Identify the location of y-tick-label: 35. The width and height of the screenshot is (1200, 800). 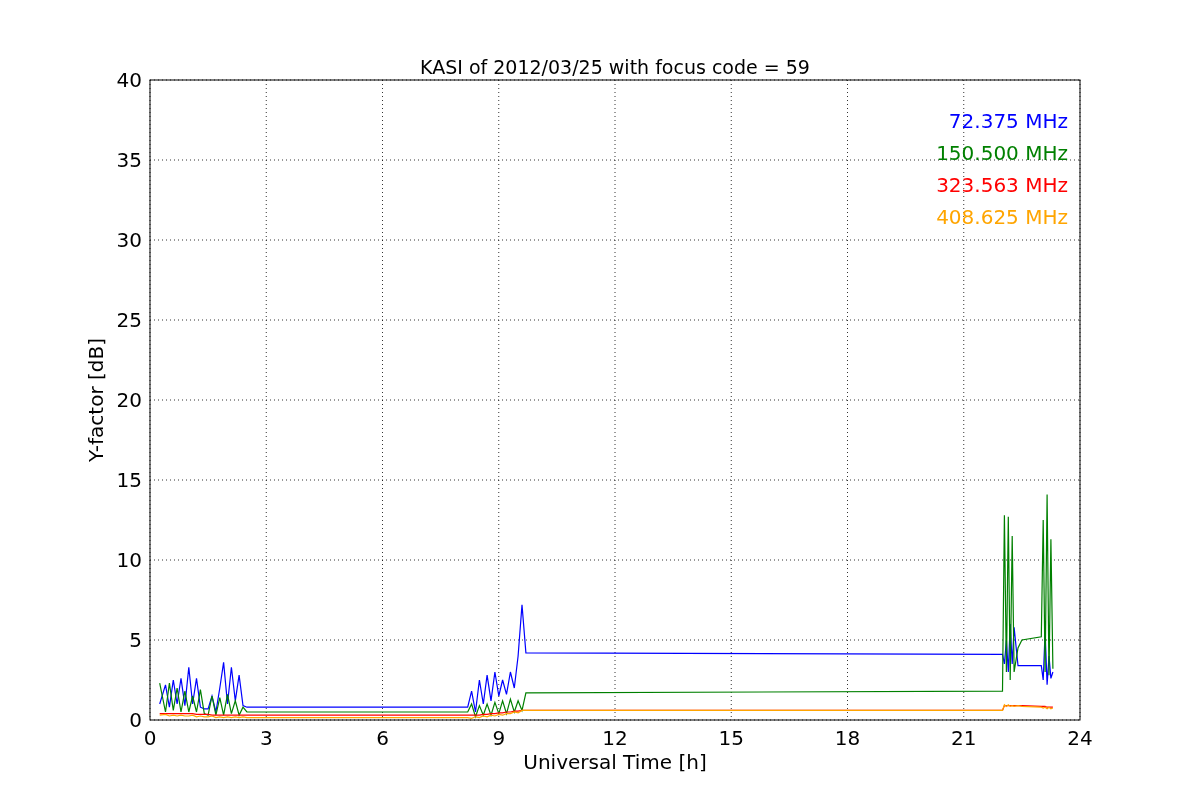
(129, 160).